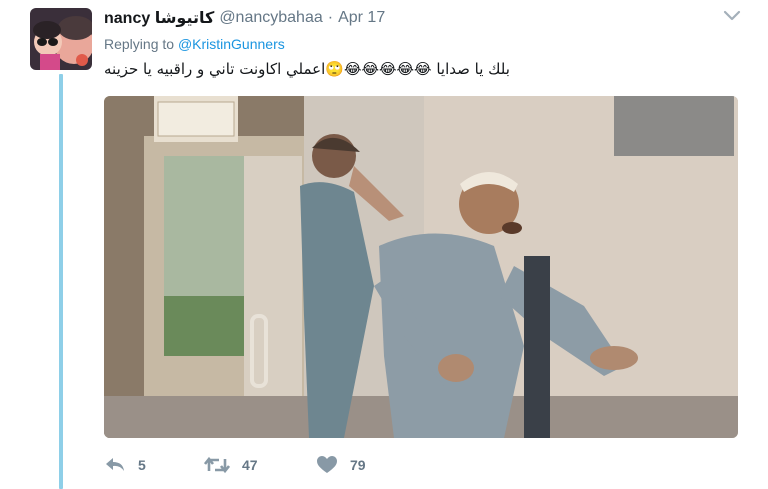  Describe the element at coordinates (250, 465) in the screenshot. I see `retweet-count: 47` at that location.